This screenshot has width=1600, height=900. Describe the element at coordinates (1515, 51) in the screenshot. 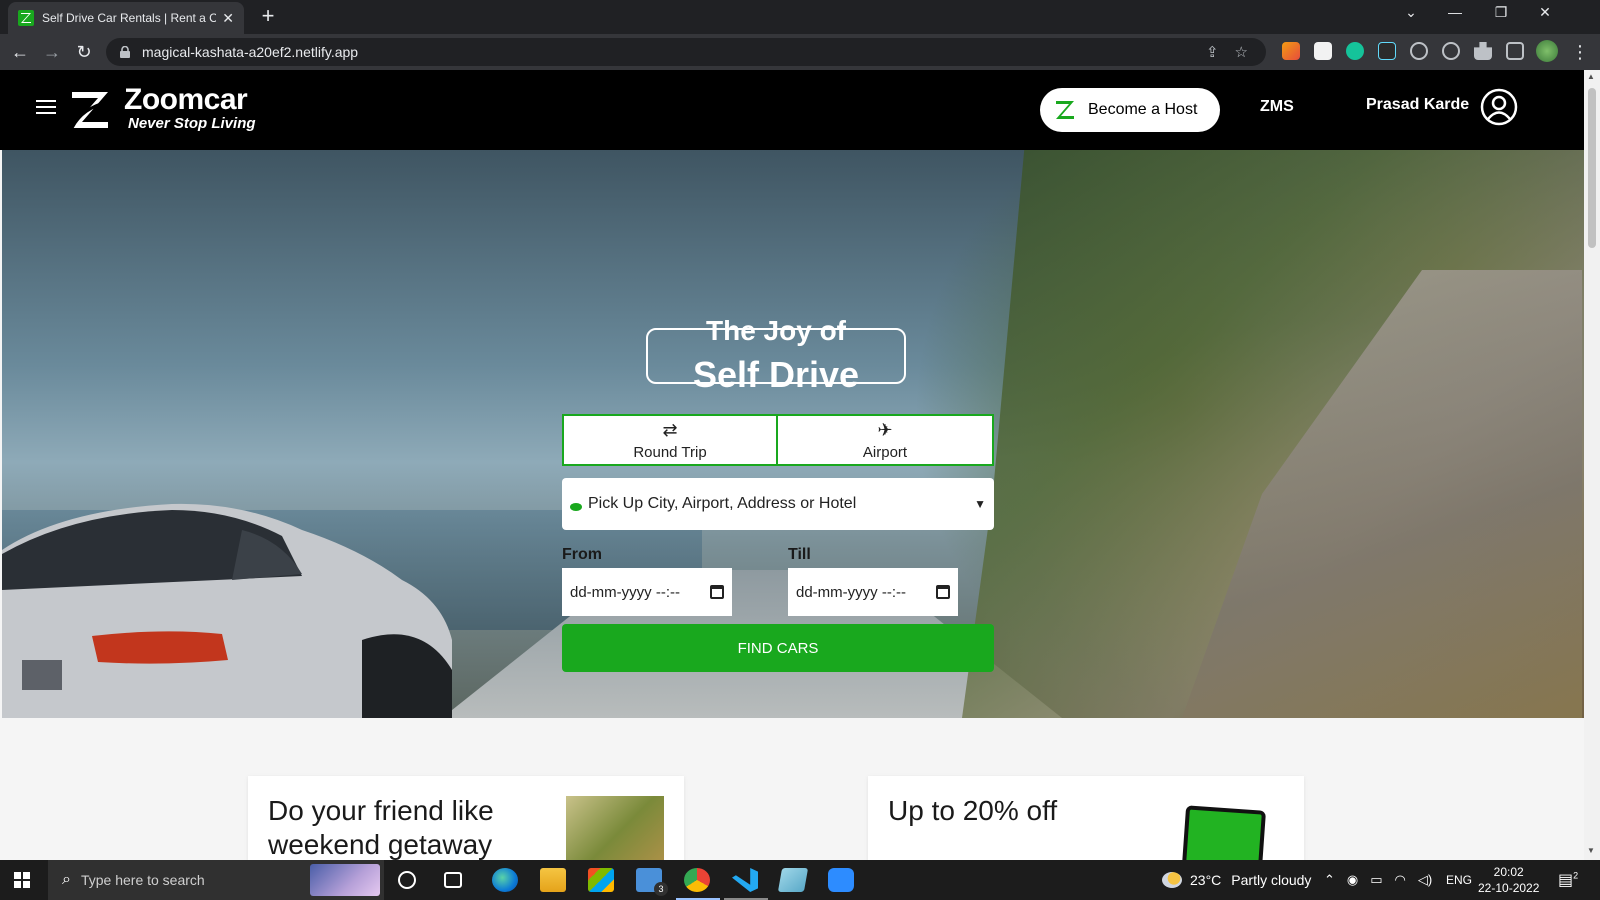

I see `side-panel-icon` at that location.